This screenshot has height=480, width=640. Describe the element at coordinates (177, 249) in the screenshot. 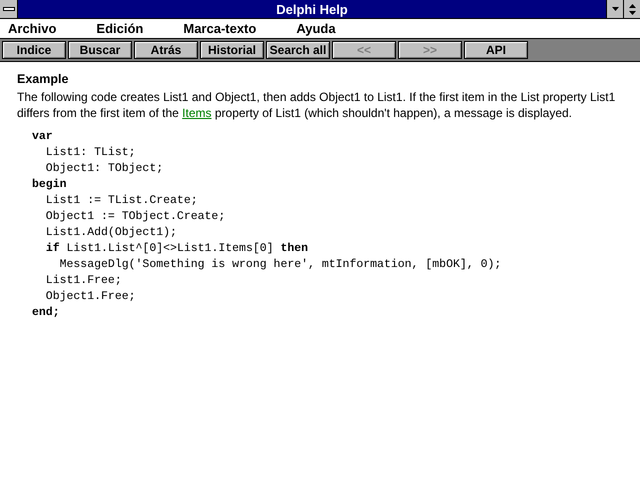

I see `code-line: if List1.List^[0]<>List1.Items[0] then` at that location.